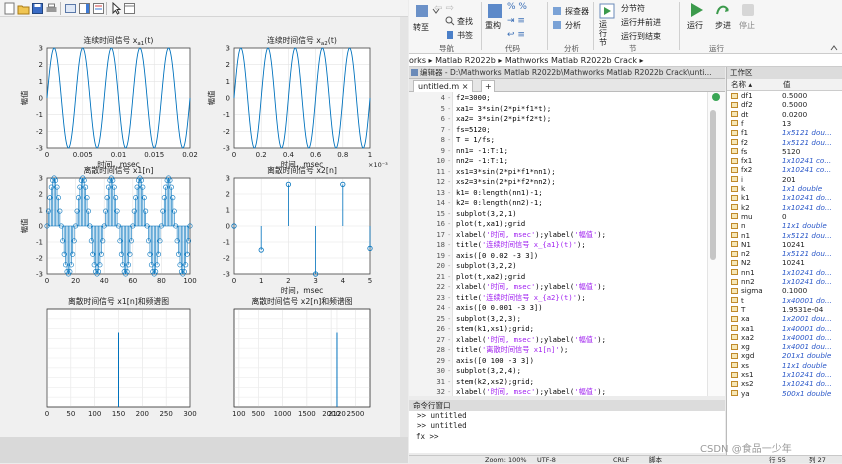 The height and width of the screenshot is (464, 842). Describe the element at coordinates (567, 151) in the screenshot. I see `code-line: 9- nn1= -1:T:1;` at that location.